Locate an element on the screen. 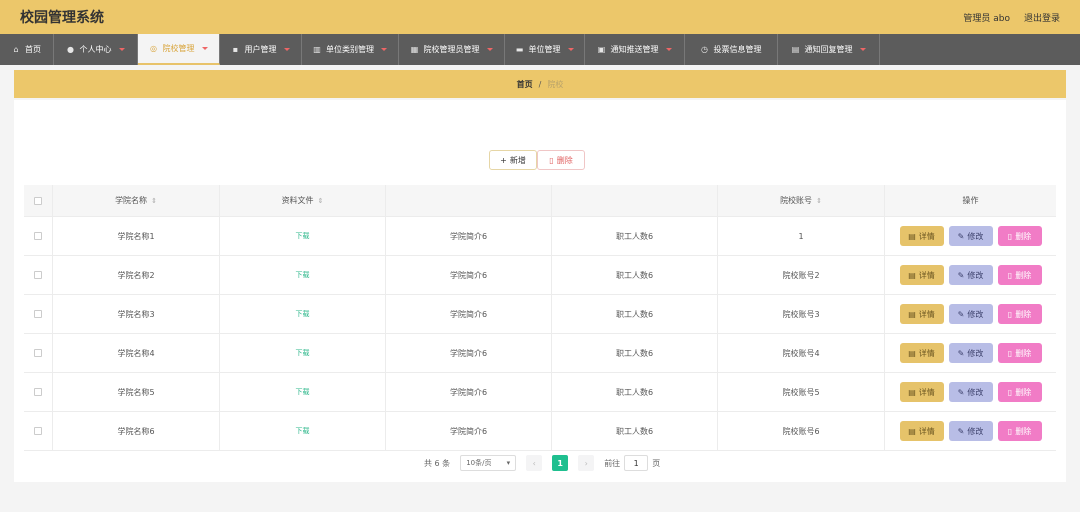  table-row: 学院名称3 下载 学院简介6 职工人数6 院校账号3 ▤ 详情 ✎ 修改 ▯ 删除 is located at coordinates (540, 314).